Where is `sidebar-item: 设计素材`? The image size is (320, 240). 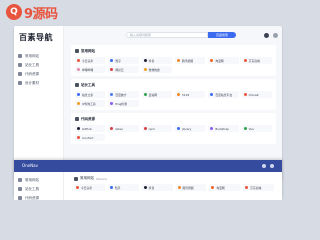
sidebar-item: 设计素材 is located at coordinates (40, 83).